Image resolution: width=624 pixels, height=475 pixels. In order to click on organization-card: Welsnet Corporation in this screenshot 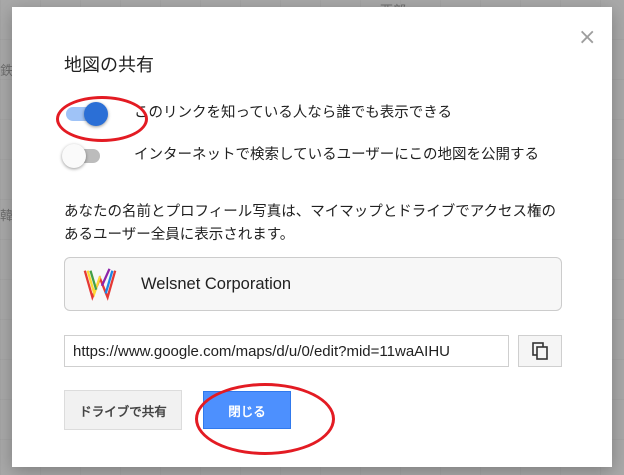, I will do `click(313, 284)`.